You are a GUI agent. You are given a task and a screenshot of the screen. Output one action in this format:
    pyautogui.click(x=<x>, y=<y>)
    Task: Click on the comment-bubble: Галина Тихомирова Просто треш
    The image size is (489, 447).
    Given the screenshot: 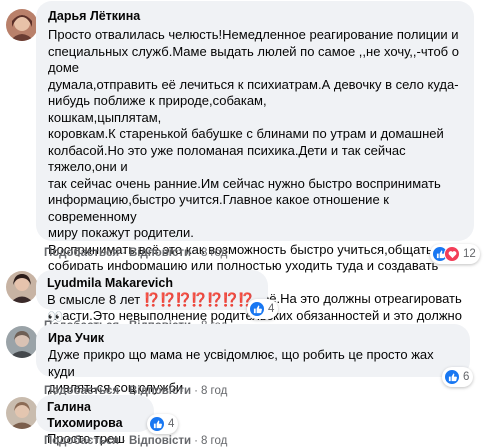 What is the action you would take?
    pyautogui.click(x=95, y=420)
    